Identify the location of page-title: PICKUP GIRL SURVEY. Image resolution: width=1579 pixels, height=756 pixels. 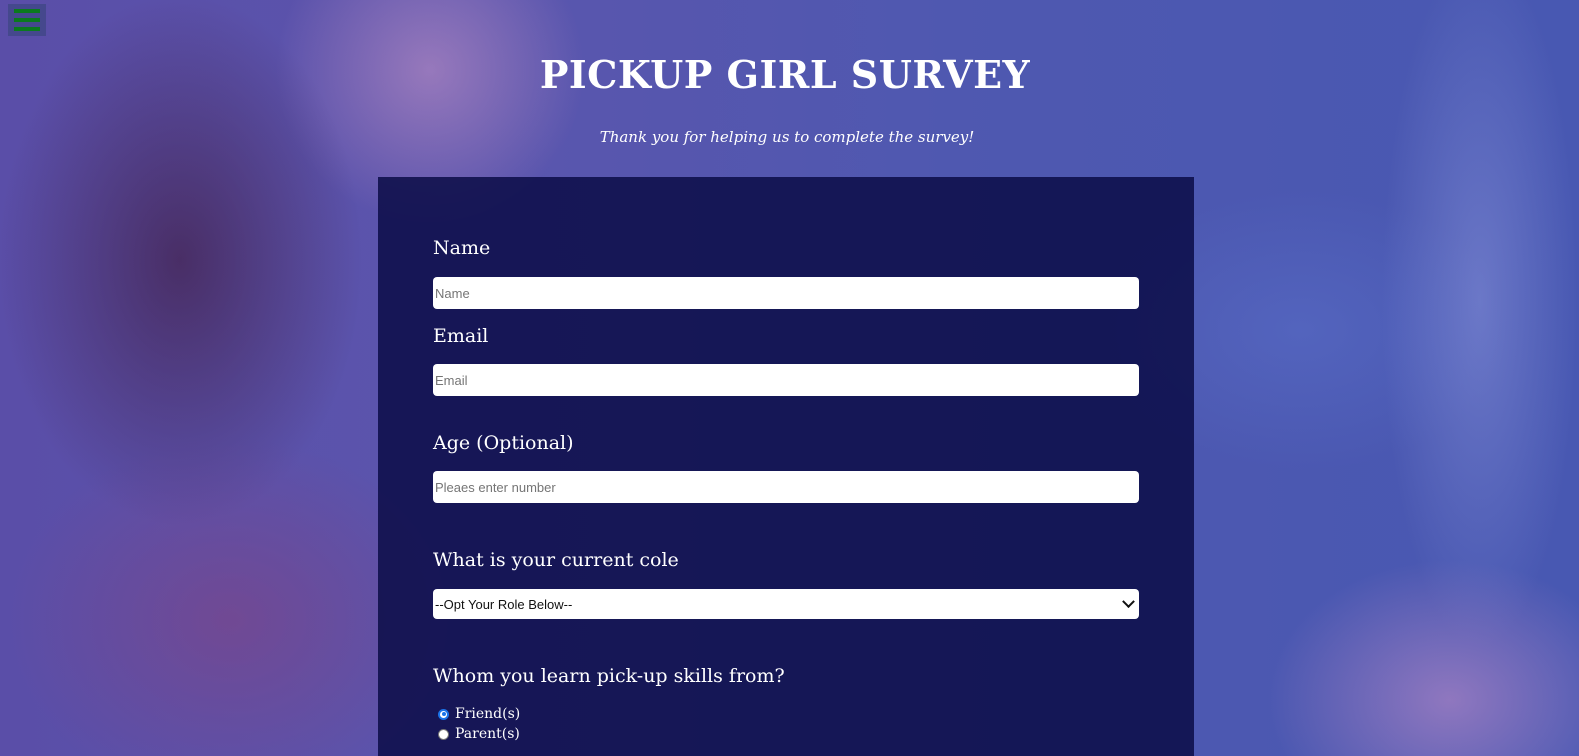
(785, 74).